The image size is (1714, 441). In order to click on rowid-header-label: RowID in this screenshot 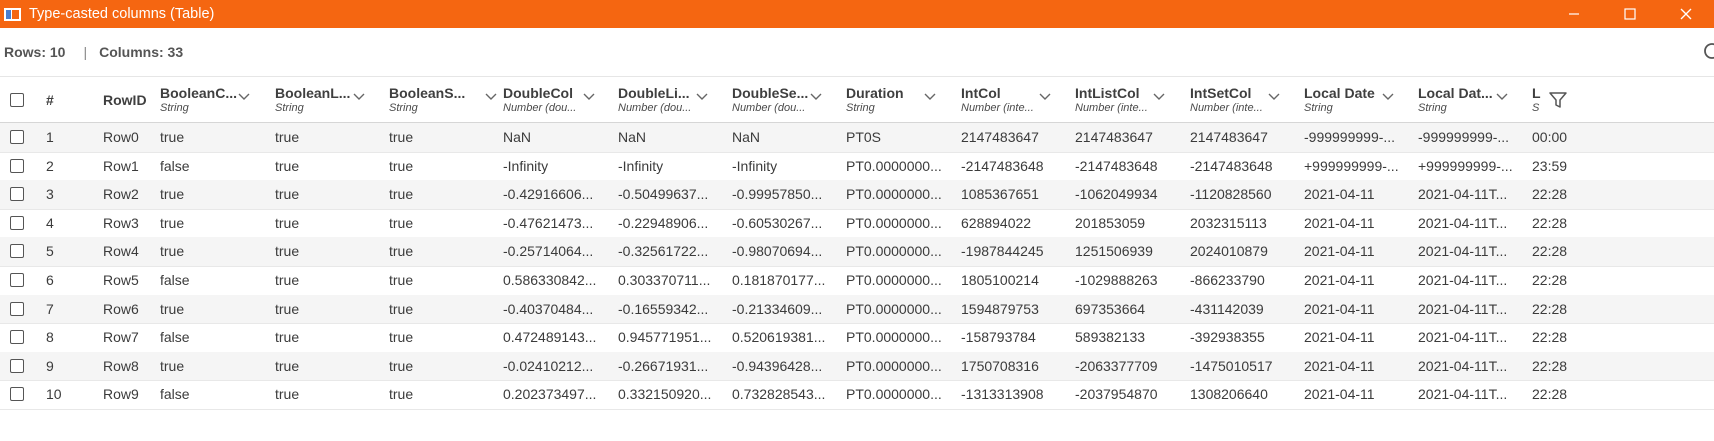, I will do `click(125, 100)`.